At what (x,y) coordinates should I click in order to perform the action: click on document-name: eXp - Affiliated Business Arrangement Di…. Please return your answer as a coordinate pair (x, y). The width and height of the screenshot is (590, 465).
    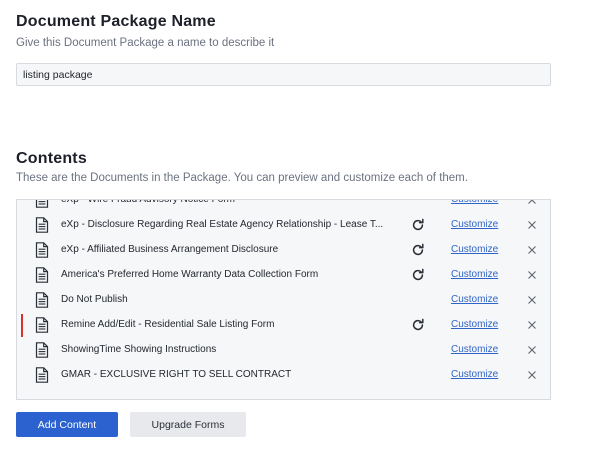
    Looking at the image, I should click on (223, 249).